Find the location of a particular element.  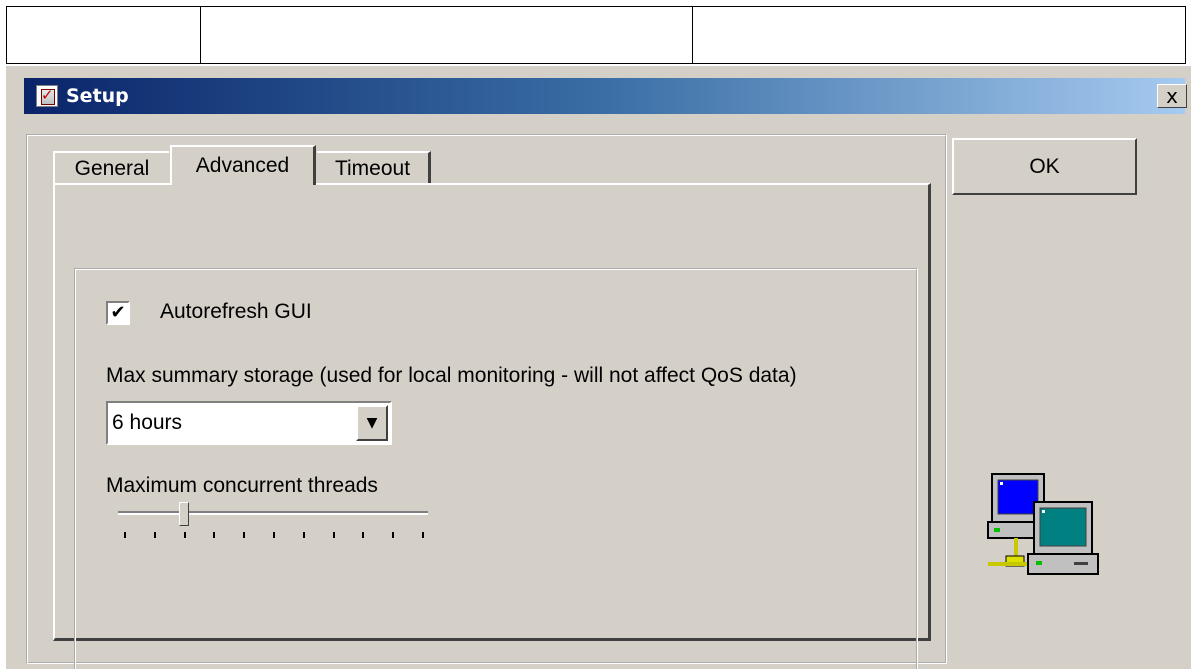

checkmark-icon: ✔ is located at coordinates (118, 312).